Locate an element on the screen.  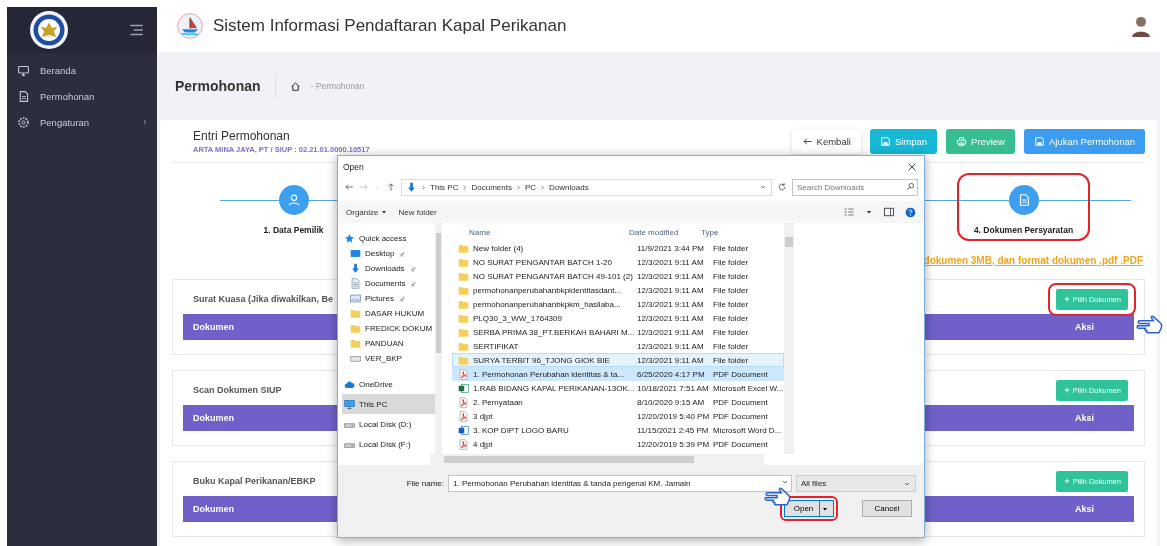
path-segment: Downloads is located at coordinates (569, 187).